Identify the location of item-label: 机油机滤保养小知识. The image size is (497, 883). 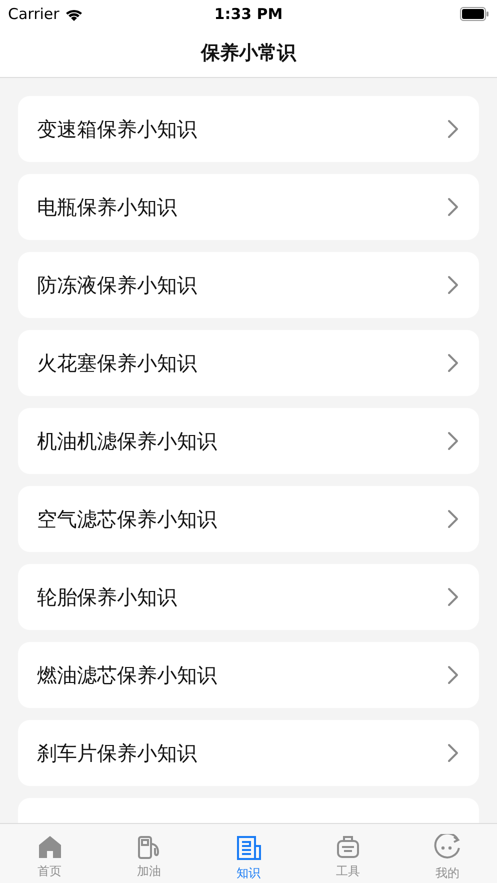
(127, 441).